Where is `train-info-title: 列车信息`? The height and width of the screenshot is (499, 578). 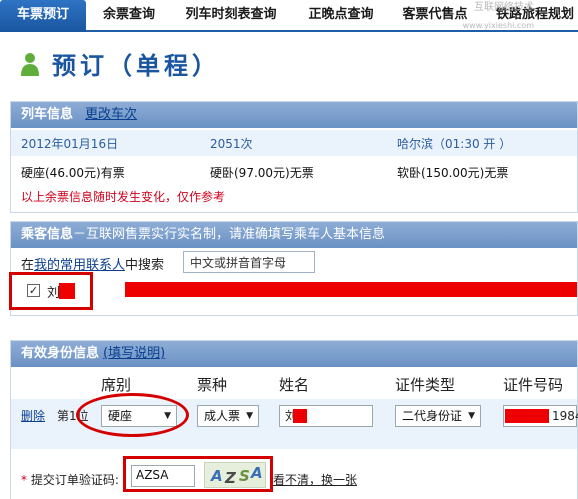
train-info-title: 列车信息 is located at coordinates (47, 114).